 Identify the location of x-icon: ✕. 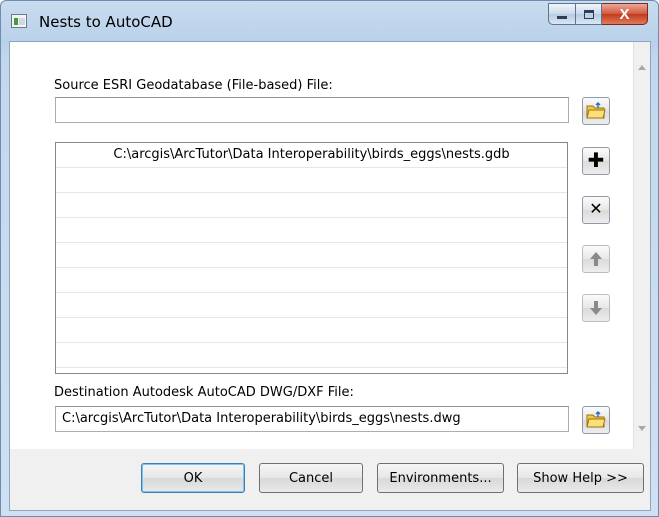
(596, 209).